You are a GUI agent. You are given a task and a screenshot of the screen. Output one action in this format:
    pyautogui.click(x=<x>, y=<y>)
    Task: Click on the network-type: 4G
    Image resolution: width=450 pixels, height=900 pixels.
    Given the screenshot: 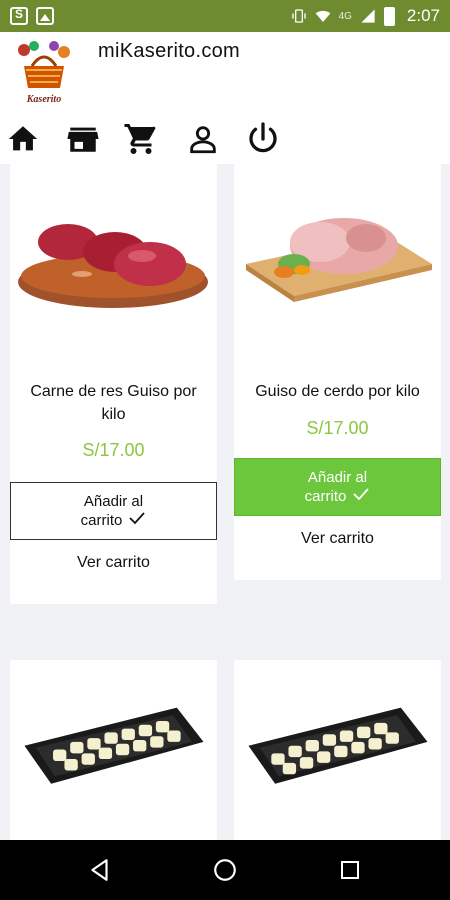 What is the action you would take?
    pyautogui.click(x=345, y=16)
    